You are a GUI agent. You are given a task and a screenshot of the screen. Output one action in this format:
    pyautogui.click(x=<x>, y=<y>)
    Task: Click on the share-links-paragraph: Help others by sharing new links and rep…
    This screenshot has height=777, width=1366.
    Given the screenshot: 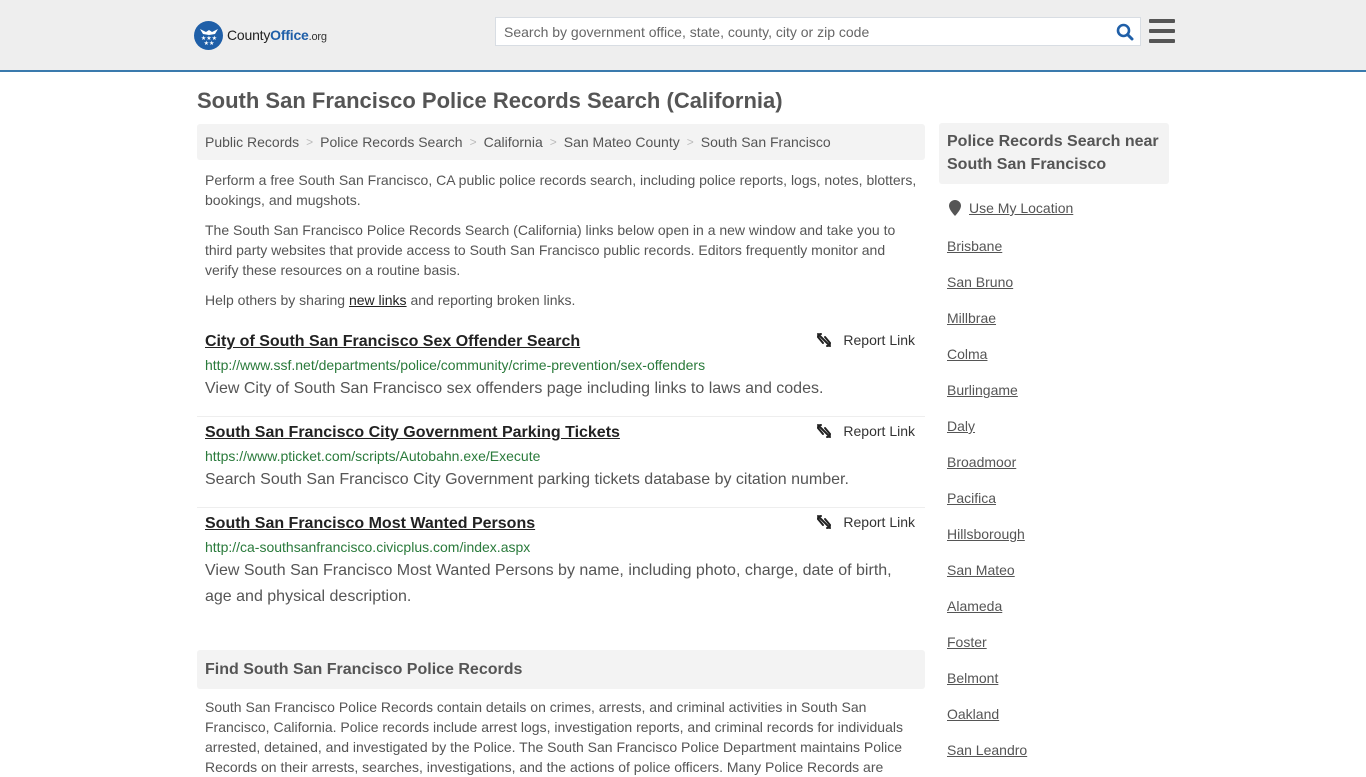 What is the action you would take?
    pyautogui.click(x=390, y=300)
    